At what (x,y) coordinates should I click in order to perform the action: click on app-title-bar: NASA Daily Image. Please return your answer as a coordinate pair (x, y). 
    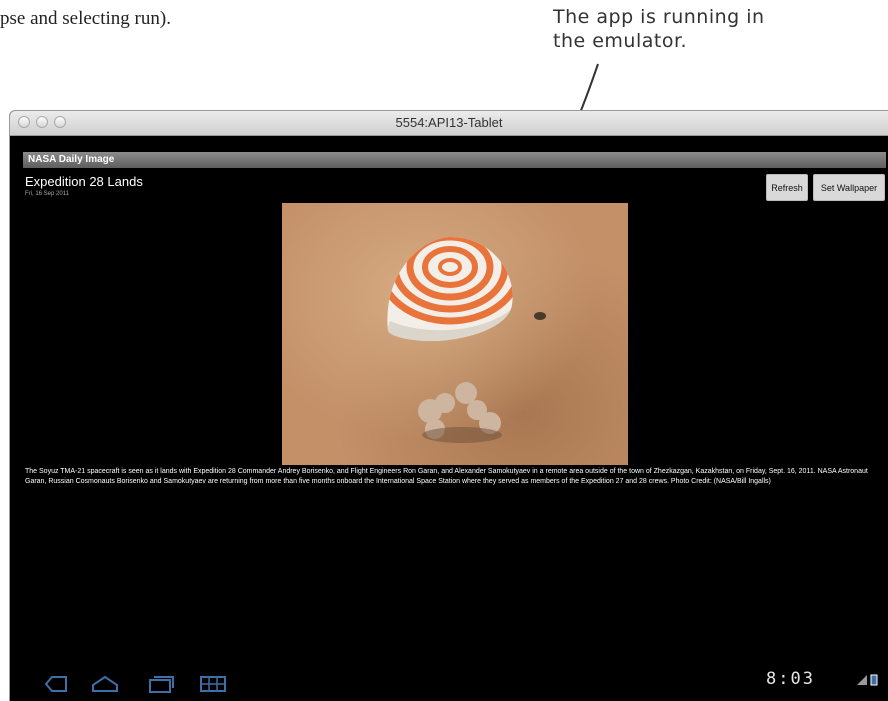
    Looking at the image, I should click on (454, 160).